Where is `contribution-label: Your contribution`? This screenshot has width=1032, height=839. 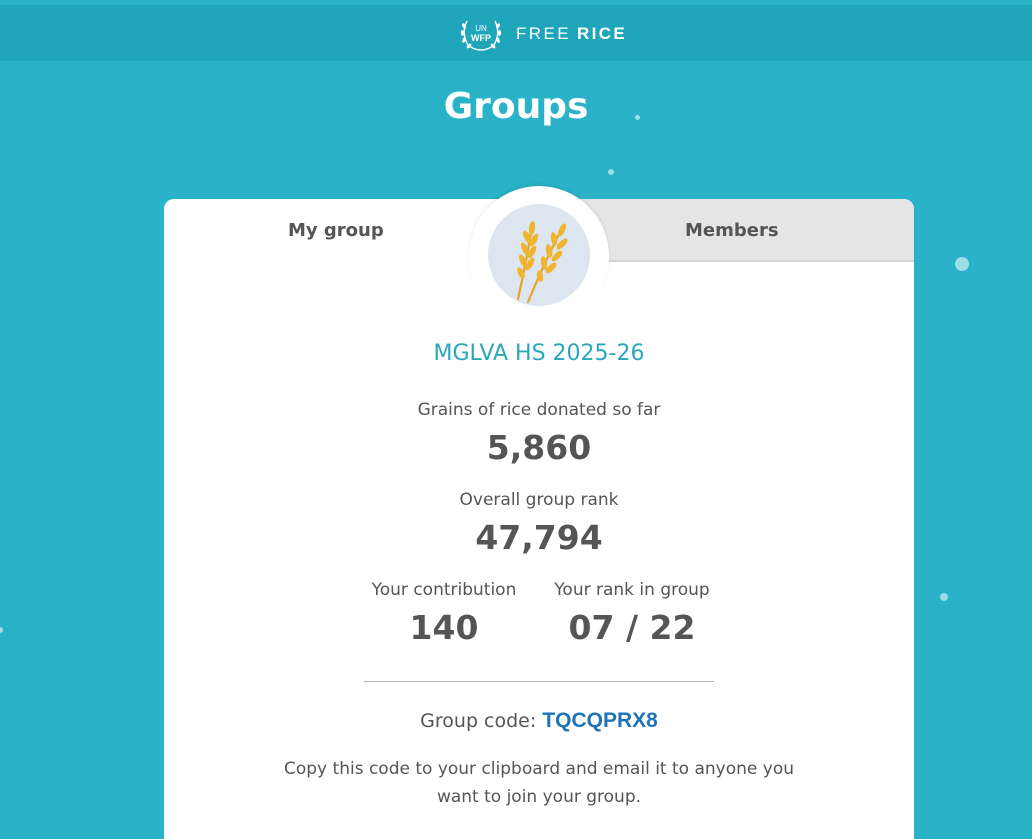 contribution-label: Your contribution is located at coordinates (444, 590).